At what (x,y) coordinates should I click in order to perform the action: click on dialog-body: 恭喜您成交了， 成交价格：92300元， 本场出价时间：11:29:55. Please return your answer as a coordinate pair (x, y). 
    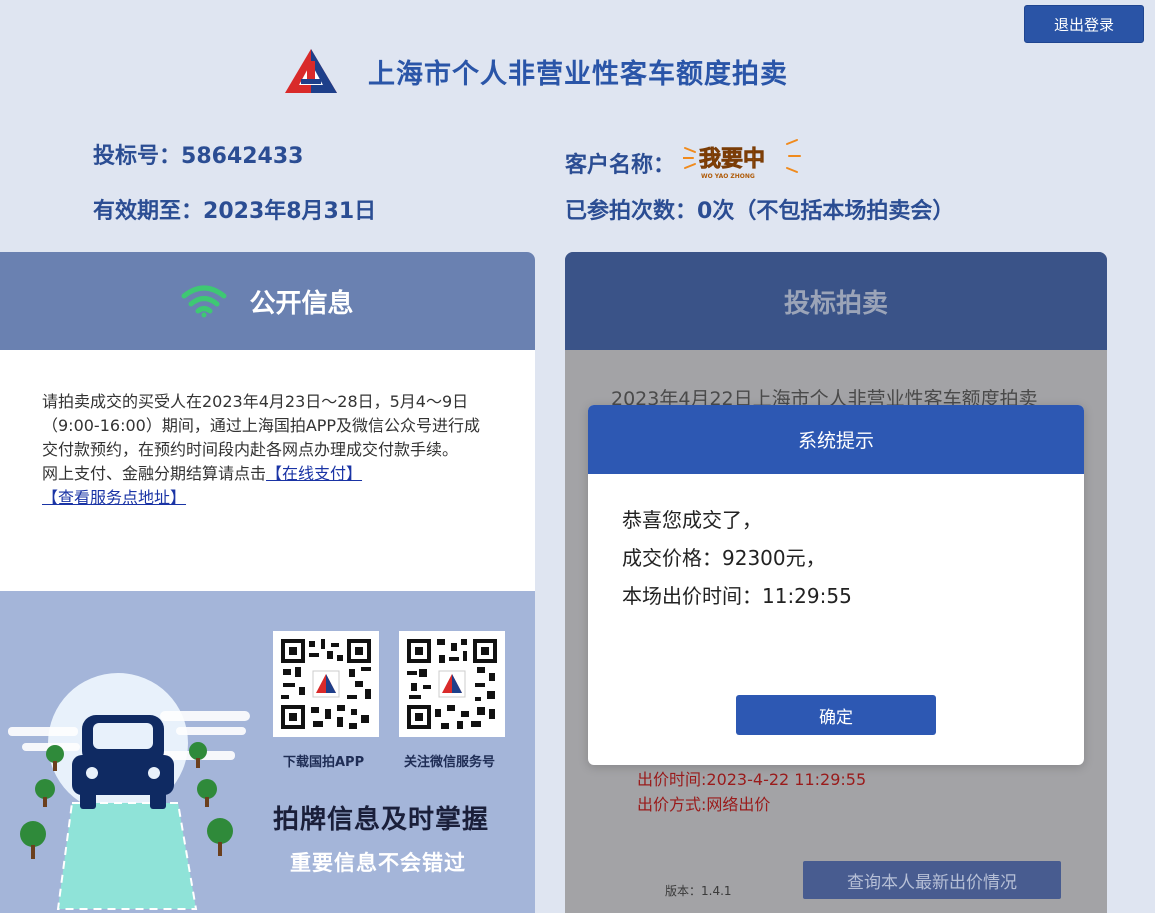
    Looking at the image, I should click on (737, 558).